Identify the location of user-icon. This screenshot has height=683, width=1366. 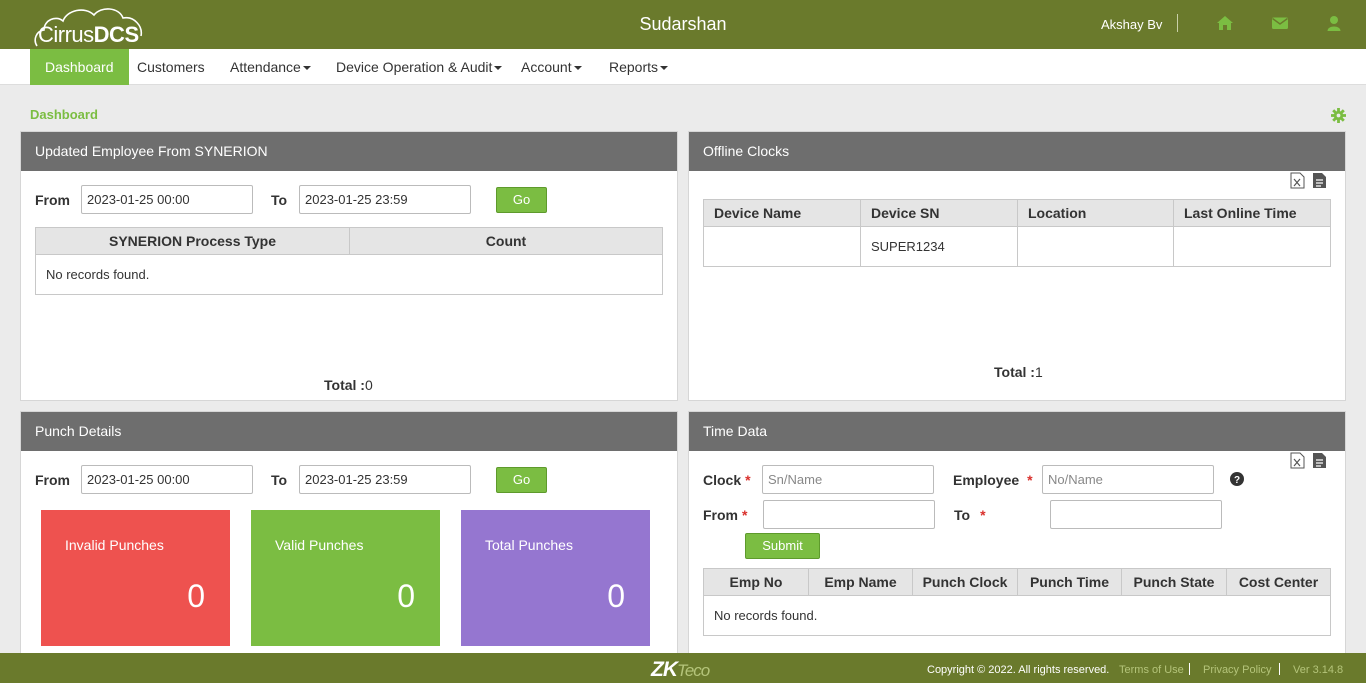
(1334, 23).